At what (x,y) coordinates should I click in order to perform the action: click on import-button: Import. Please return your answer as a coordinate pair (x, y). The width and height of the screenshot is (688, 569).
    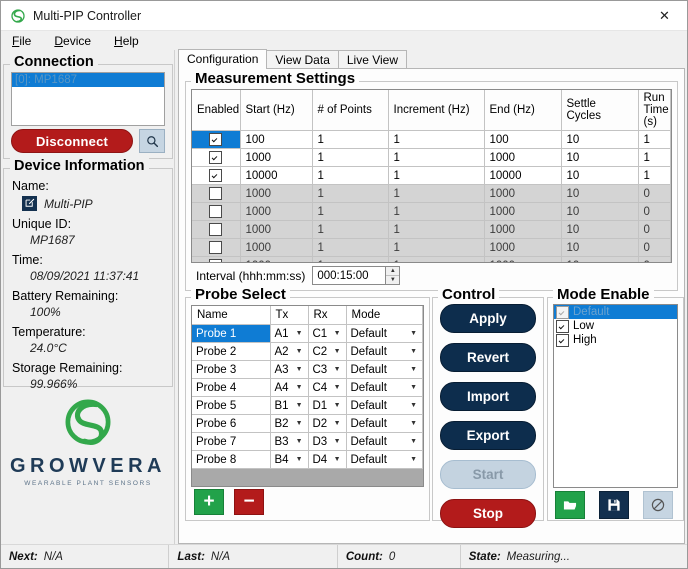
    Looking at the image, I should click on (488, 396).